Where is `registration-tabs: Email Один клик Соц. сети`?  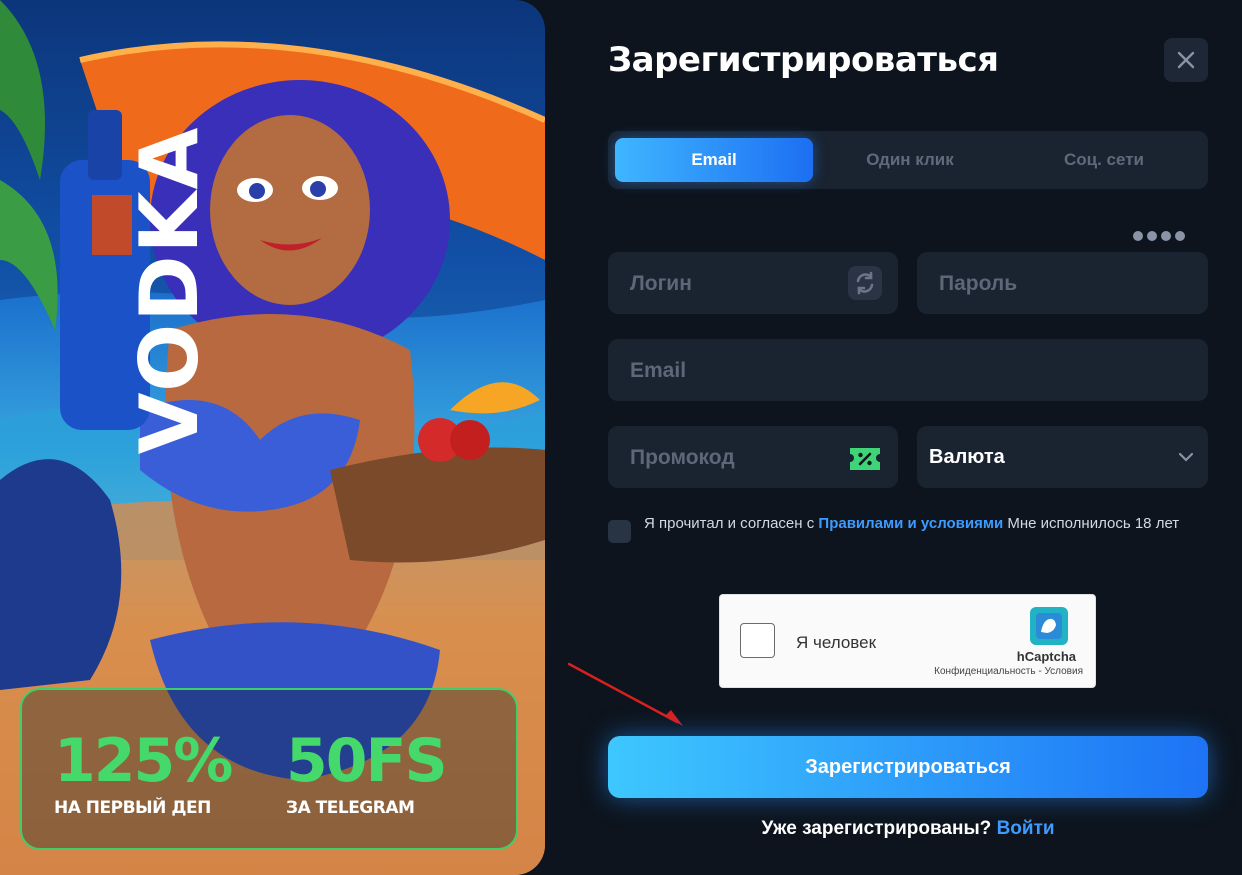
registration-tabs: Email Один клик Соц. сети is located at coordinates (908, 160).